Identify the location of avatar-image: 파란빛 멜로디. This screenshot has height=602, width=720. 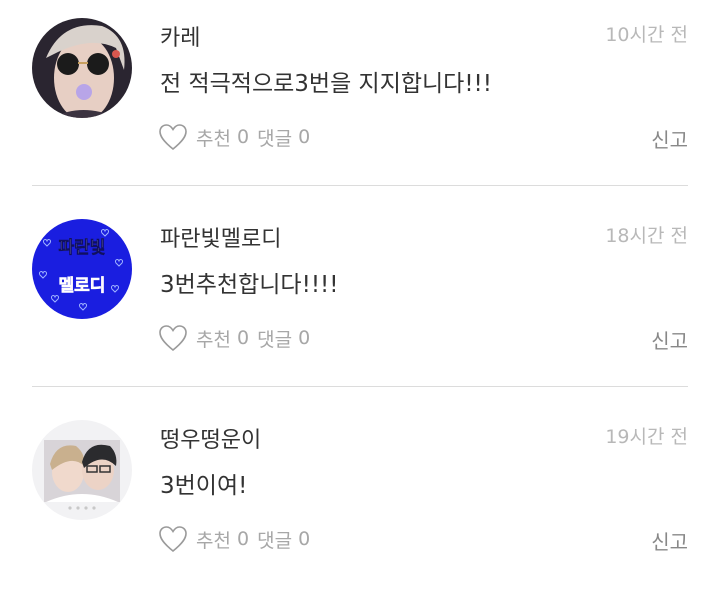
(82, 269).